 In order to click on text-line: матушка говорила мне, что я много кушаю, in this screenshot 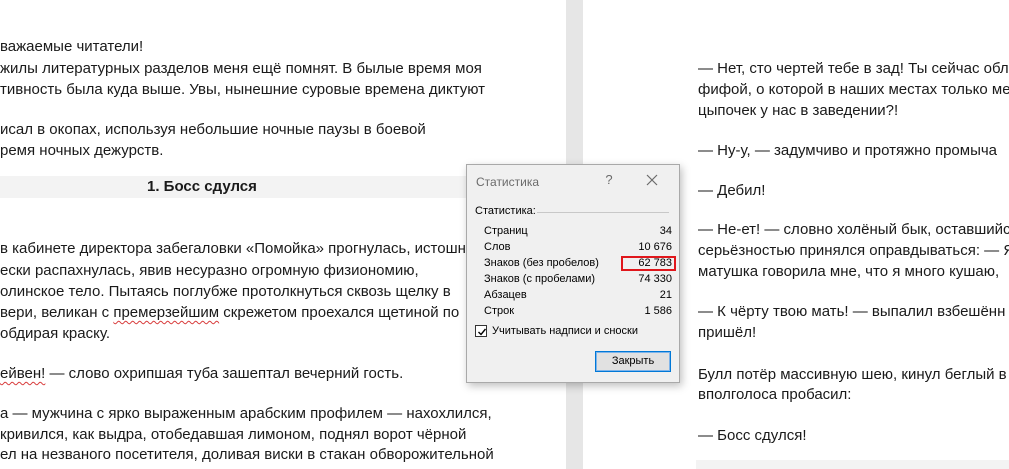, I will do `click(849, 271)`.